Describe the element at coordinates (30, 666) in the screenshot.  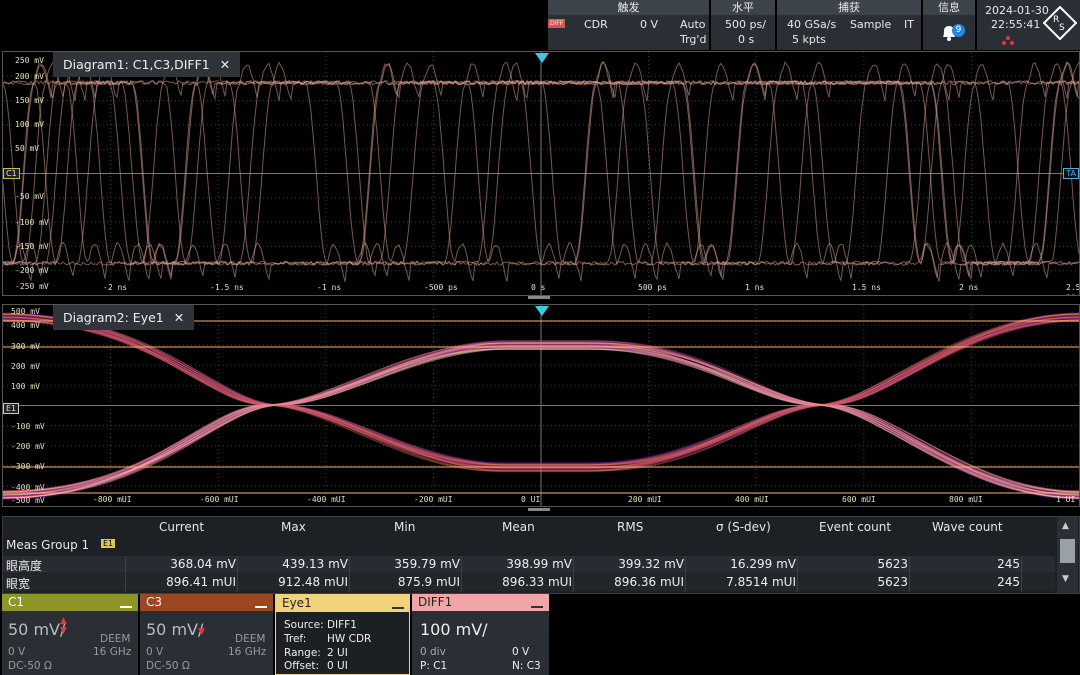
I see `c1-coupling: DC-50 Ω` at that location.